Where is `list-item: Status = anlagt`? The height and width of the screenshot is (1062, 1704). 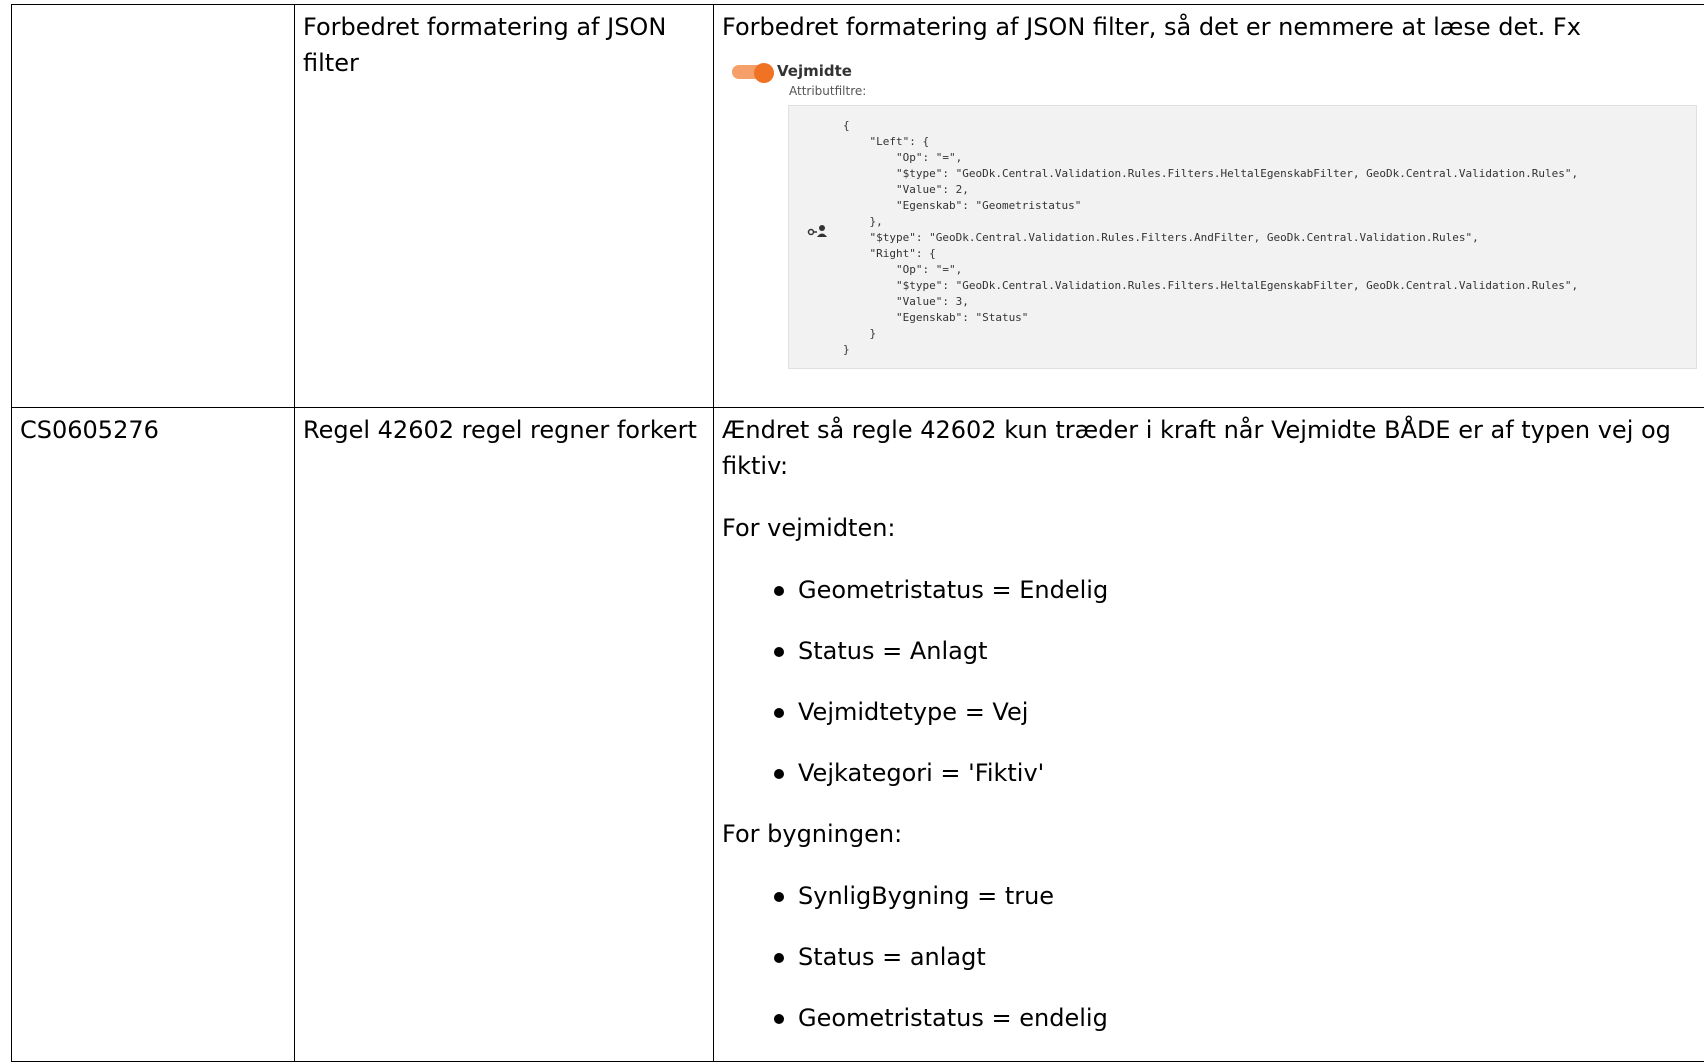
list-item: Status = anlagt is located at coordinates (1247, 957).